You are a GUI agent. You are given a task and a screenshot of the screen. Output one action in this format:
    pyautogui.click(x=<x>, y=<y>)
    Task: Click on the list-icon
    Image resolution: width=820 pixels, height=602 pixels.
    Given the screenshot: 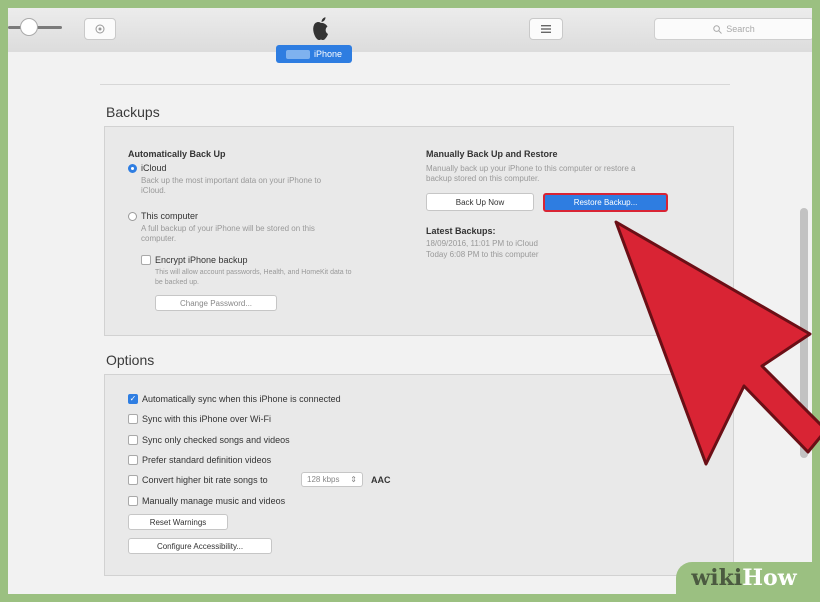 What is the action you would take?
    pyautogui.click(x=546, y=29)
    